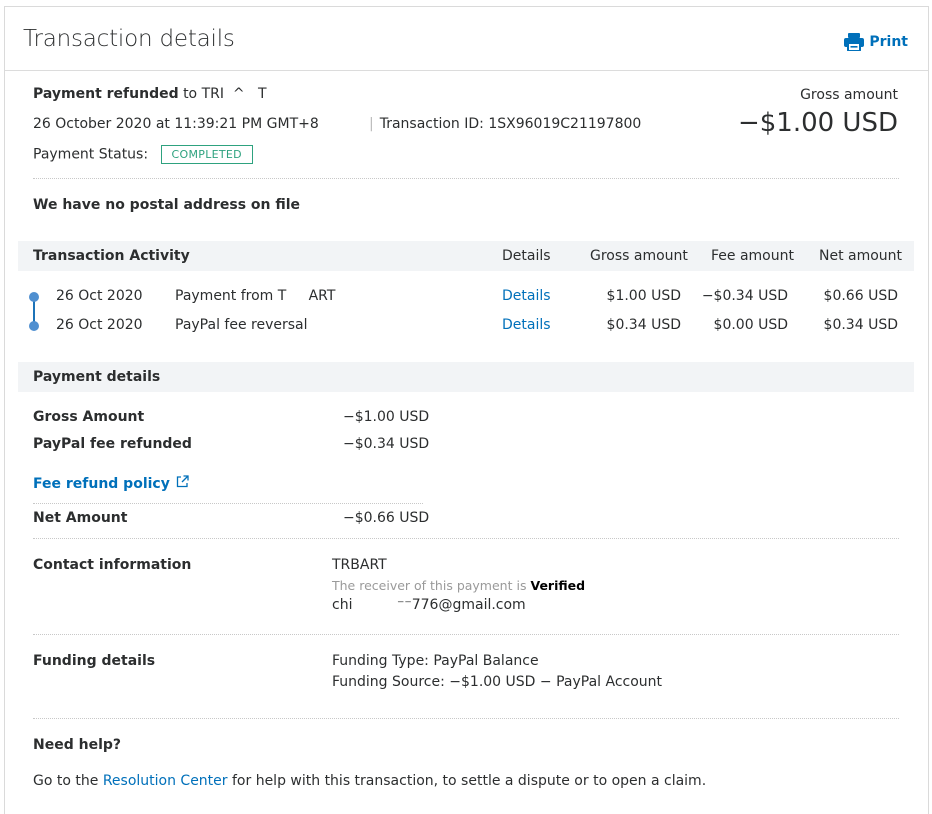 Image resolution: width=932 pixels, height=814 pixels. What do you see at coordinates (167, 205) in the screenshot?
I see `postal-address-note: We have no postal address on file` at bounding box center [167, 205].